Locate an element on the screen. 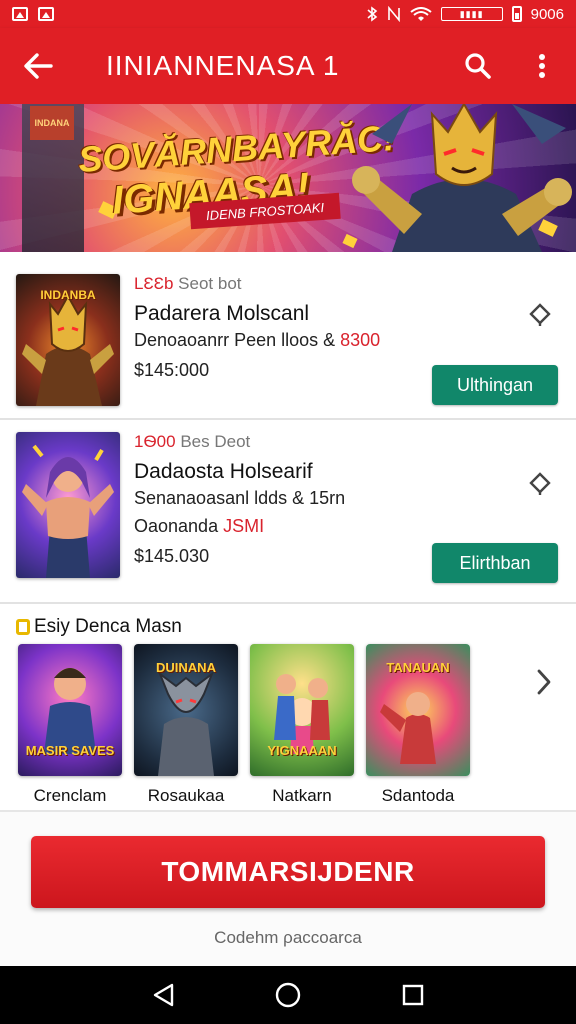  tile-bottom-text: MASIR SAVES is located at coordinates (70, 750).